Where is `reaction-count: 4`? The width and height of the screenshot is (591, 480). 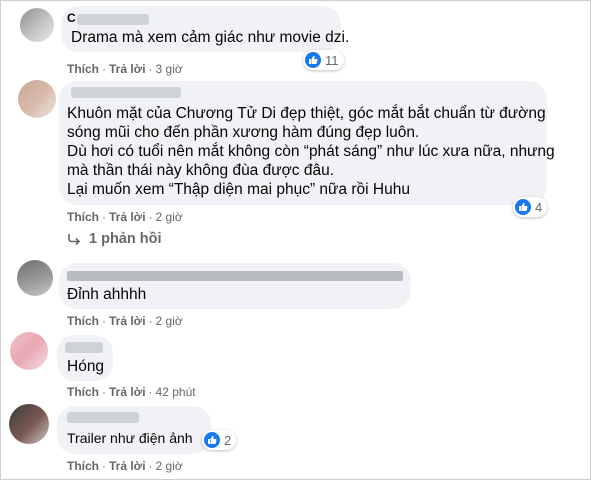 reaction-count: 4 is located at coordinates (530, 207).